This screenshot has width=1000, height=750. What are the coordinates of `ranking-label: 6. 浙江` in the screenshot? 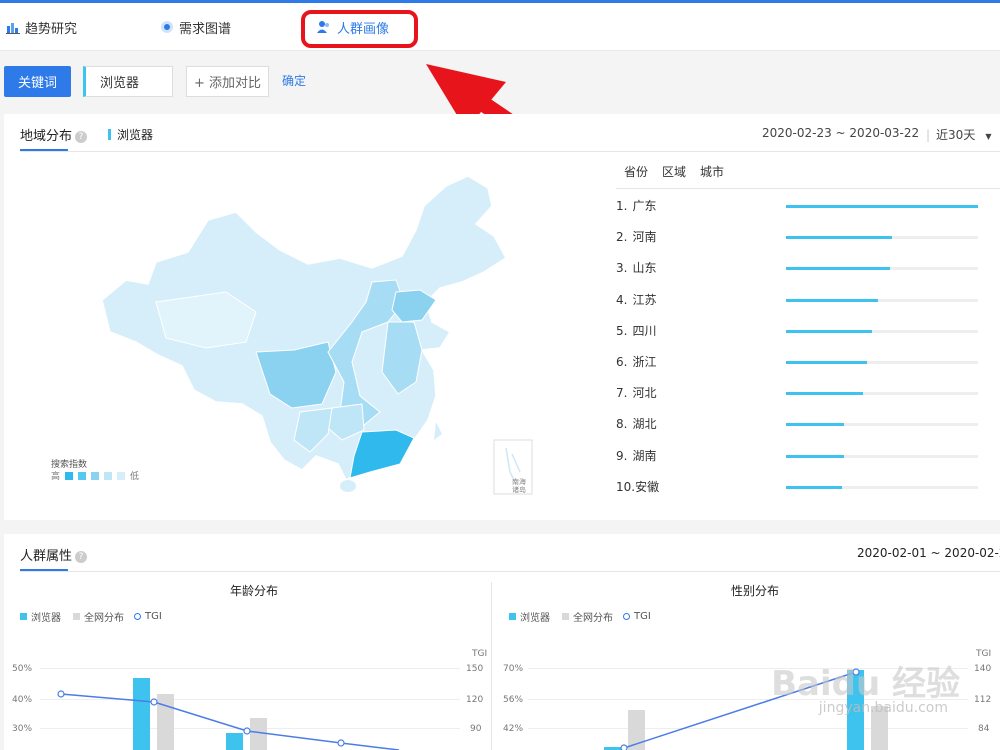 It's located at (636, 361).